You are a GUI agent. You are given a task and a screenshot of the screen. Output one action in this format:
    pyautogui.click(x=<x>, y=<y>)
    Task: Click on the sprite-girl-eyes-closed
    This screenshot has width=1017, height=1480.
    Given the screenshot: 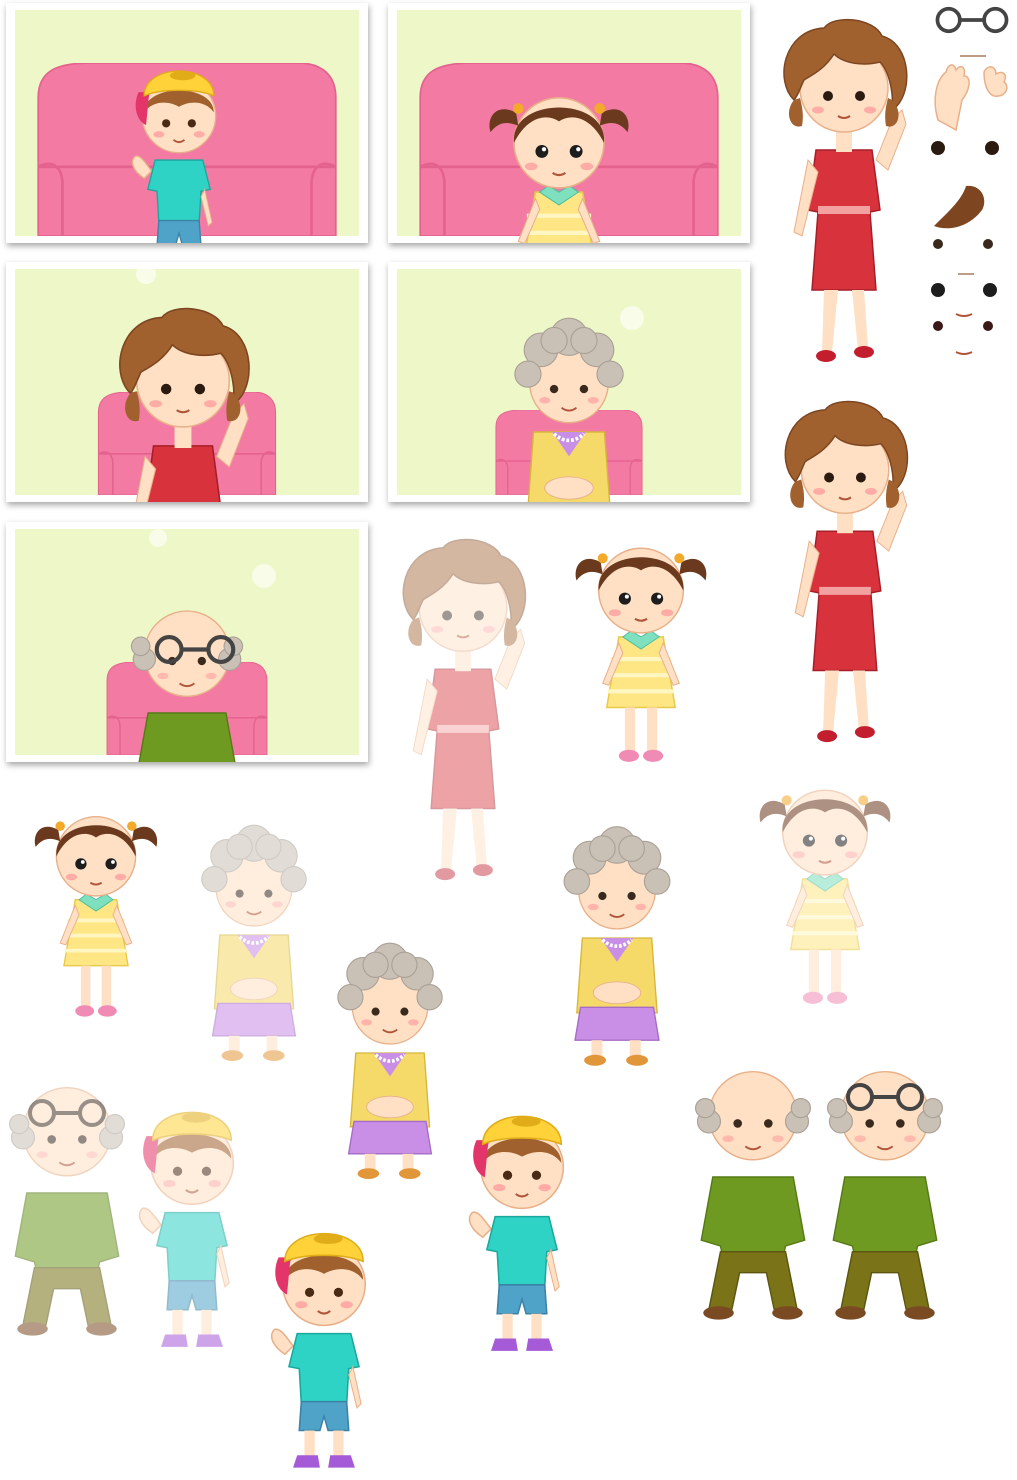 What is the action you would take?
    pyautogui.click(x=96, y=911)
    